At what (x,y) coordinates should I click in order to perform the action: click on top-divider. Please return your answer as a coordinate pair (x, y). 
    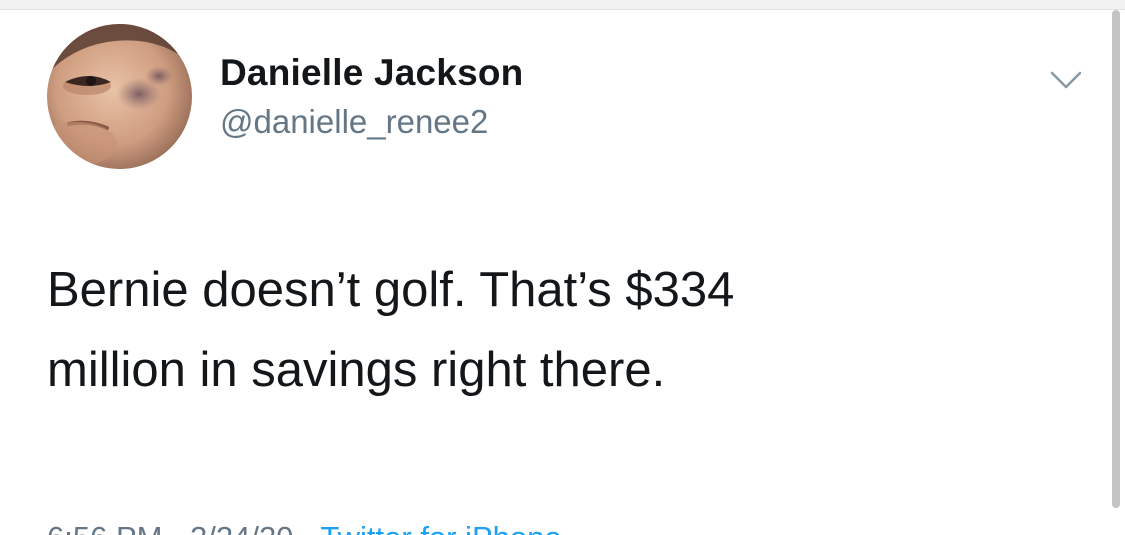
    Looking at the image, I should click on (562, 5).